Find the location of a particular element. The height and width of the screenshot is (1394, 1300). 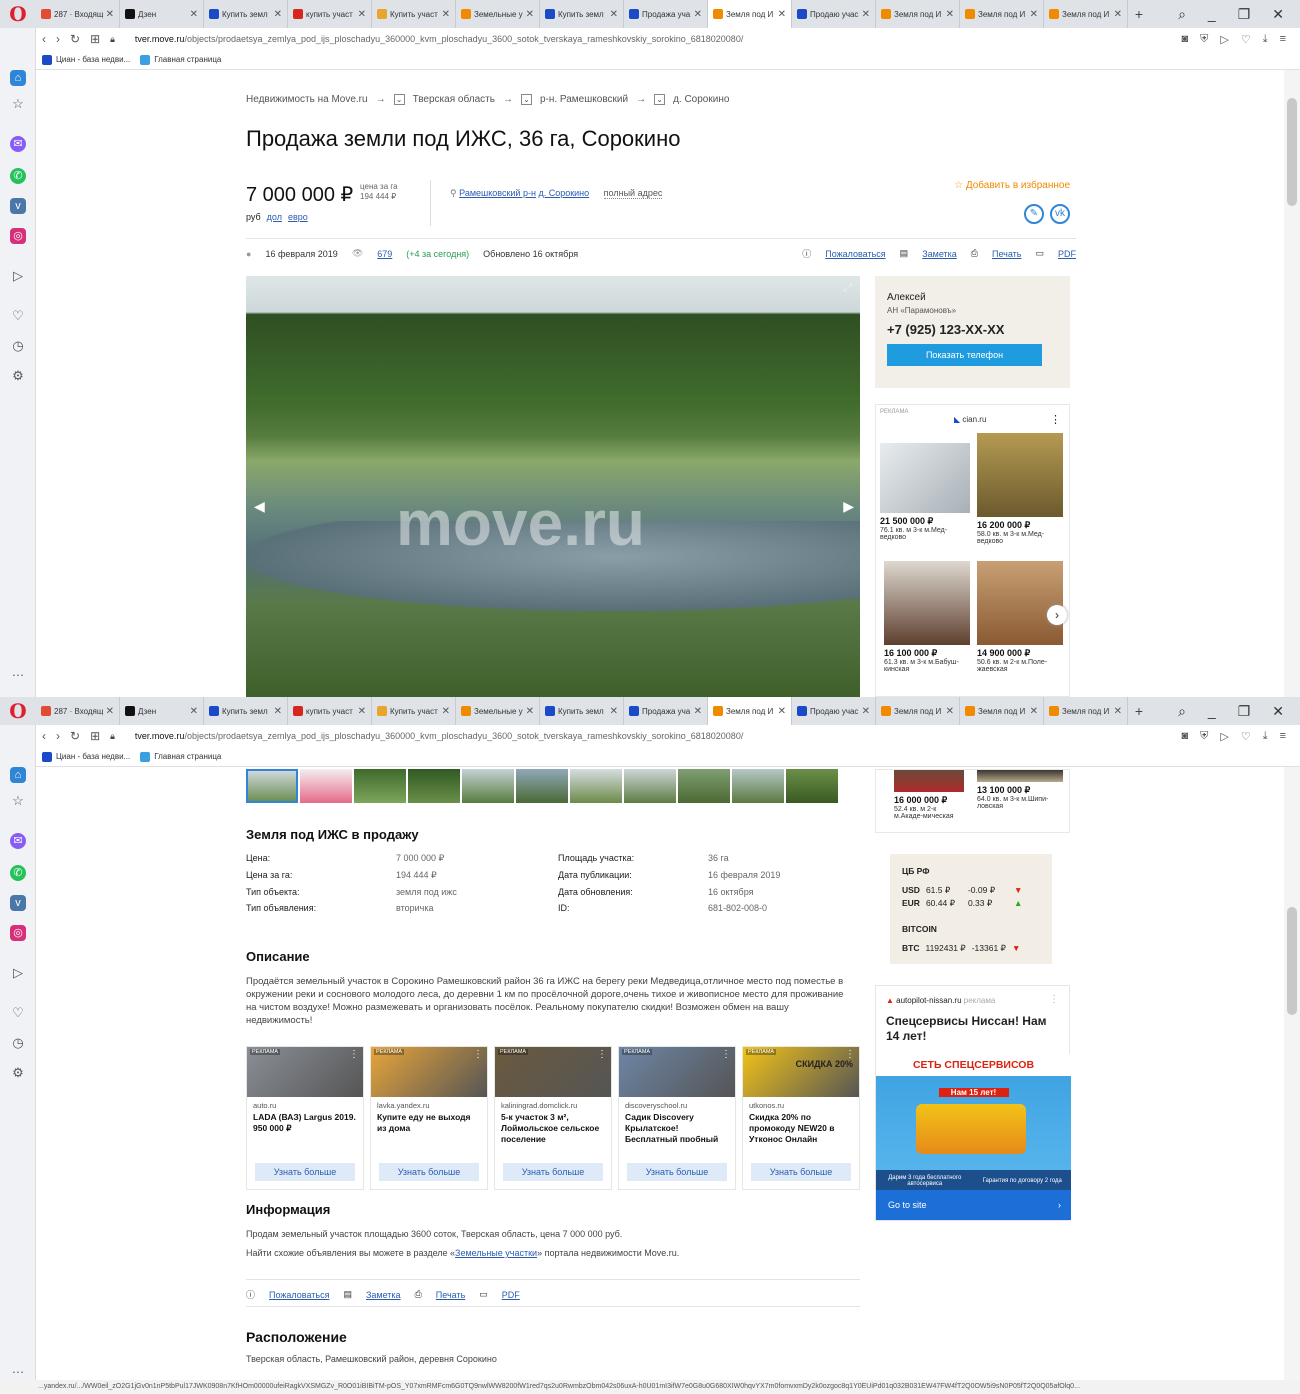

heart-icon: ♡ is located at coordinates (18, 1013).